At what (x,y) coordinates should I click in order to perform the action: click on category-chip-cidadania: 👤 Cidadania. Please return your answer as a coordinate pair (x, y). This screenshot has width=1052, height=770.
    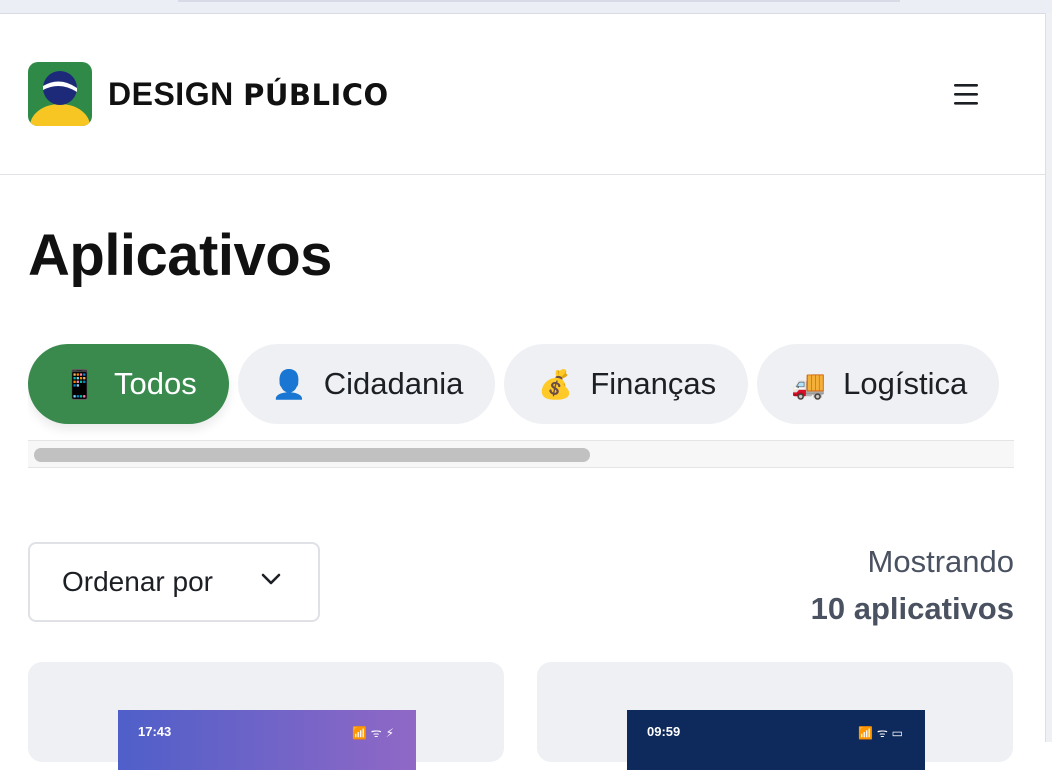
    Looking at the image, I should click on (366, 384).